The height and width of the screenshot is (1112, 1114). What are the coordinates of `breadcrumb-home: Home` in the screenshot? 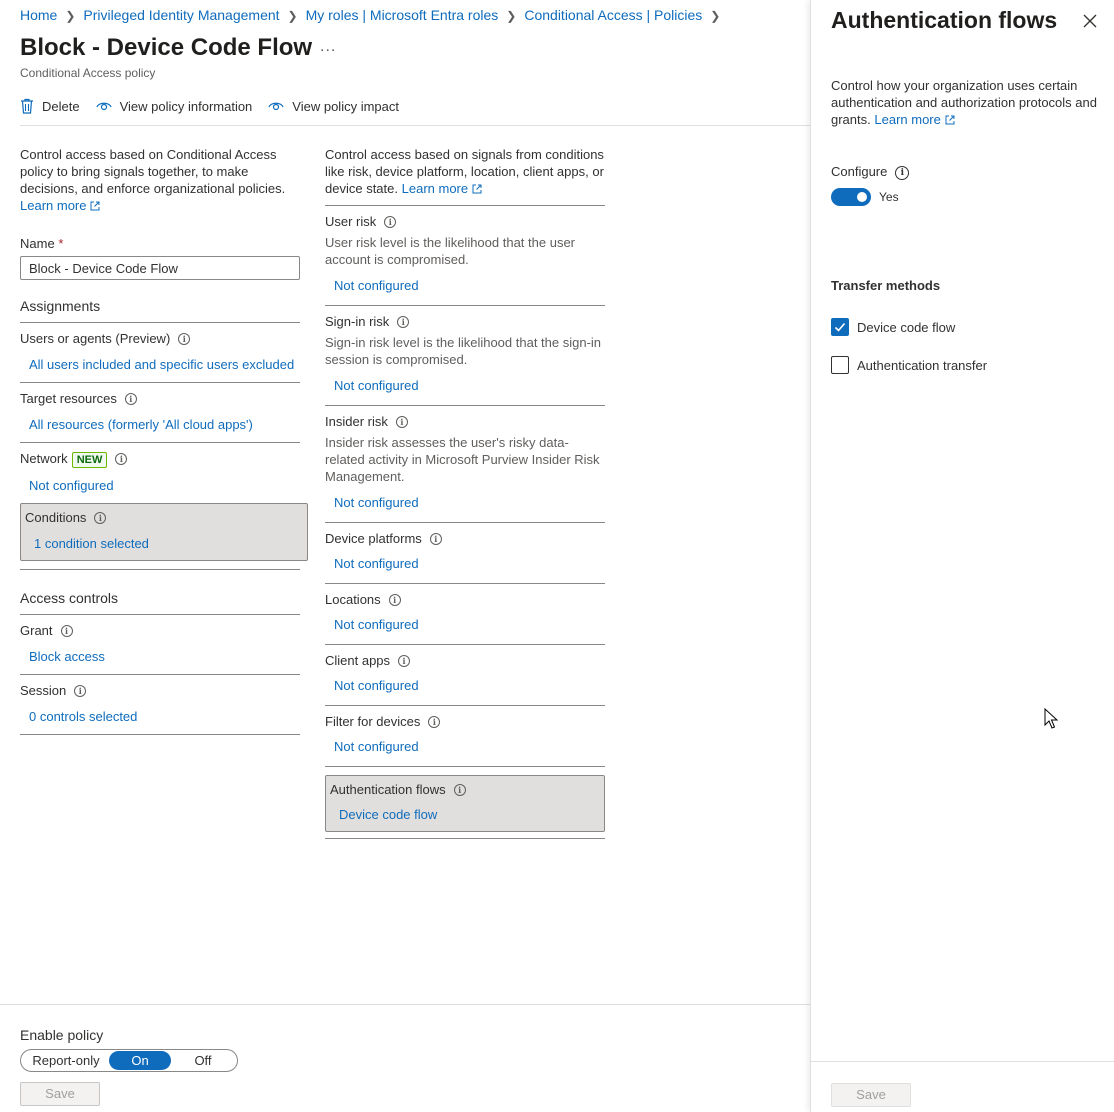 It's located at (38, 15).